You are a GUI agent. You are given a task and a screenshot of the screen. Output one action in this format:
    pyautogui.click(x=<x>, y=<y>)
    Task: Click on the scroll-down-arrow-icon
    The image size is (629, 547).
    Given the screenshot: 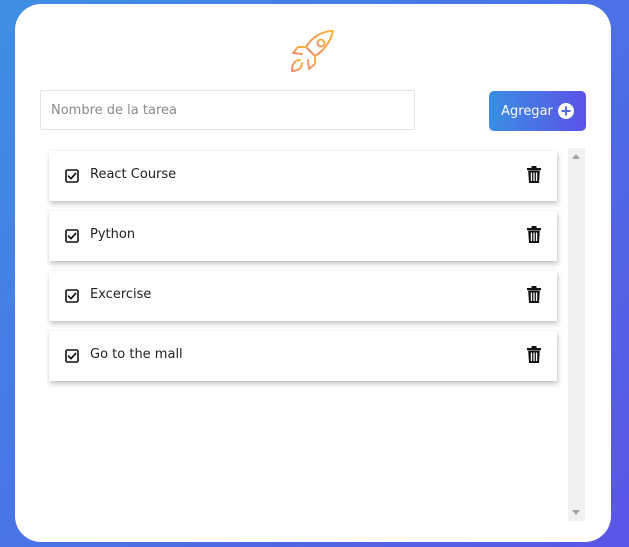 What is the action you would take?
    pyautogui.click(x=576, y=512)
    